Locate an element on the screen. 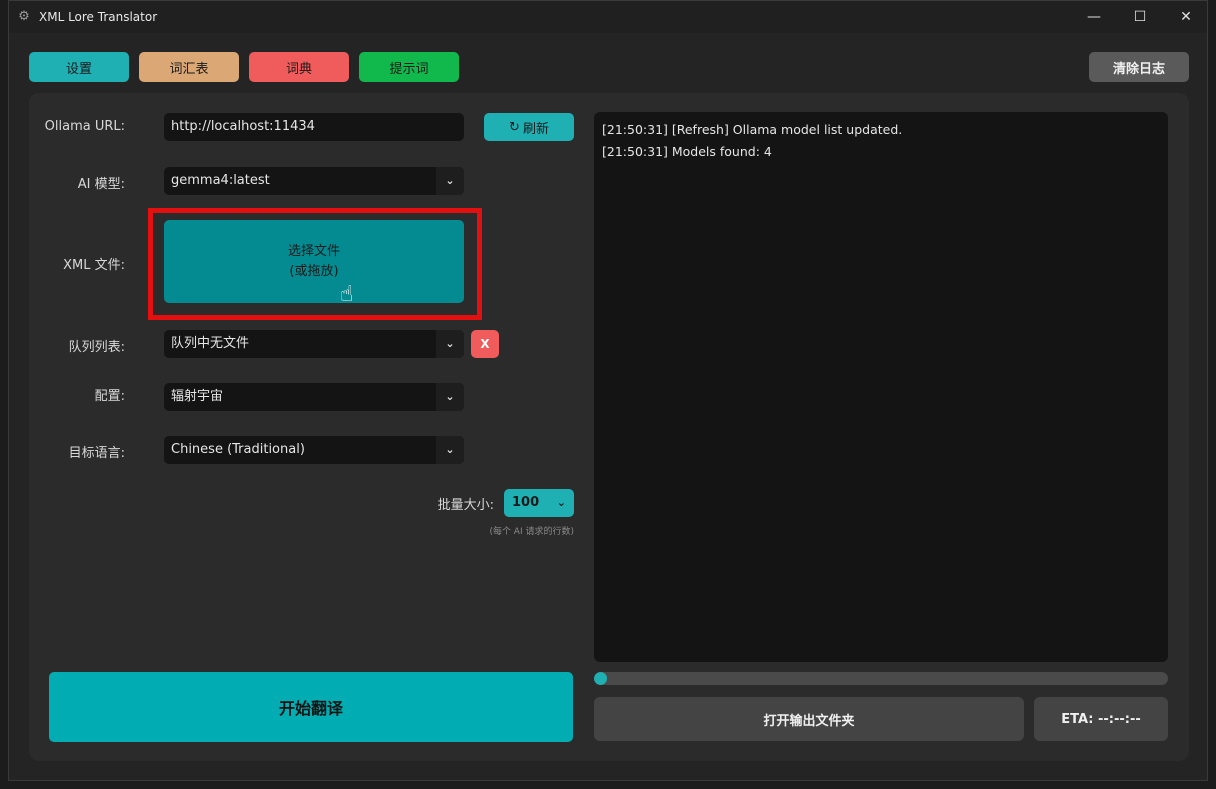 This screenshot has width=1216, height=789. batch-size-select: 100 ⌄ is located at coordinates (539, 503).